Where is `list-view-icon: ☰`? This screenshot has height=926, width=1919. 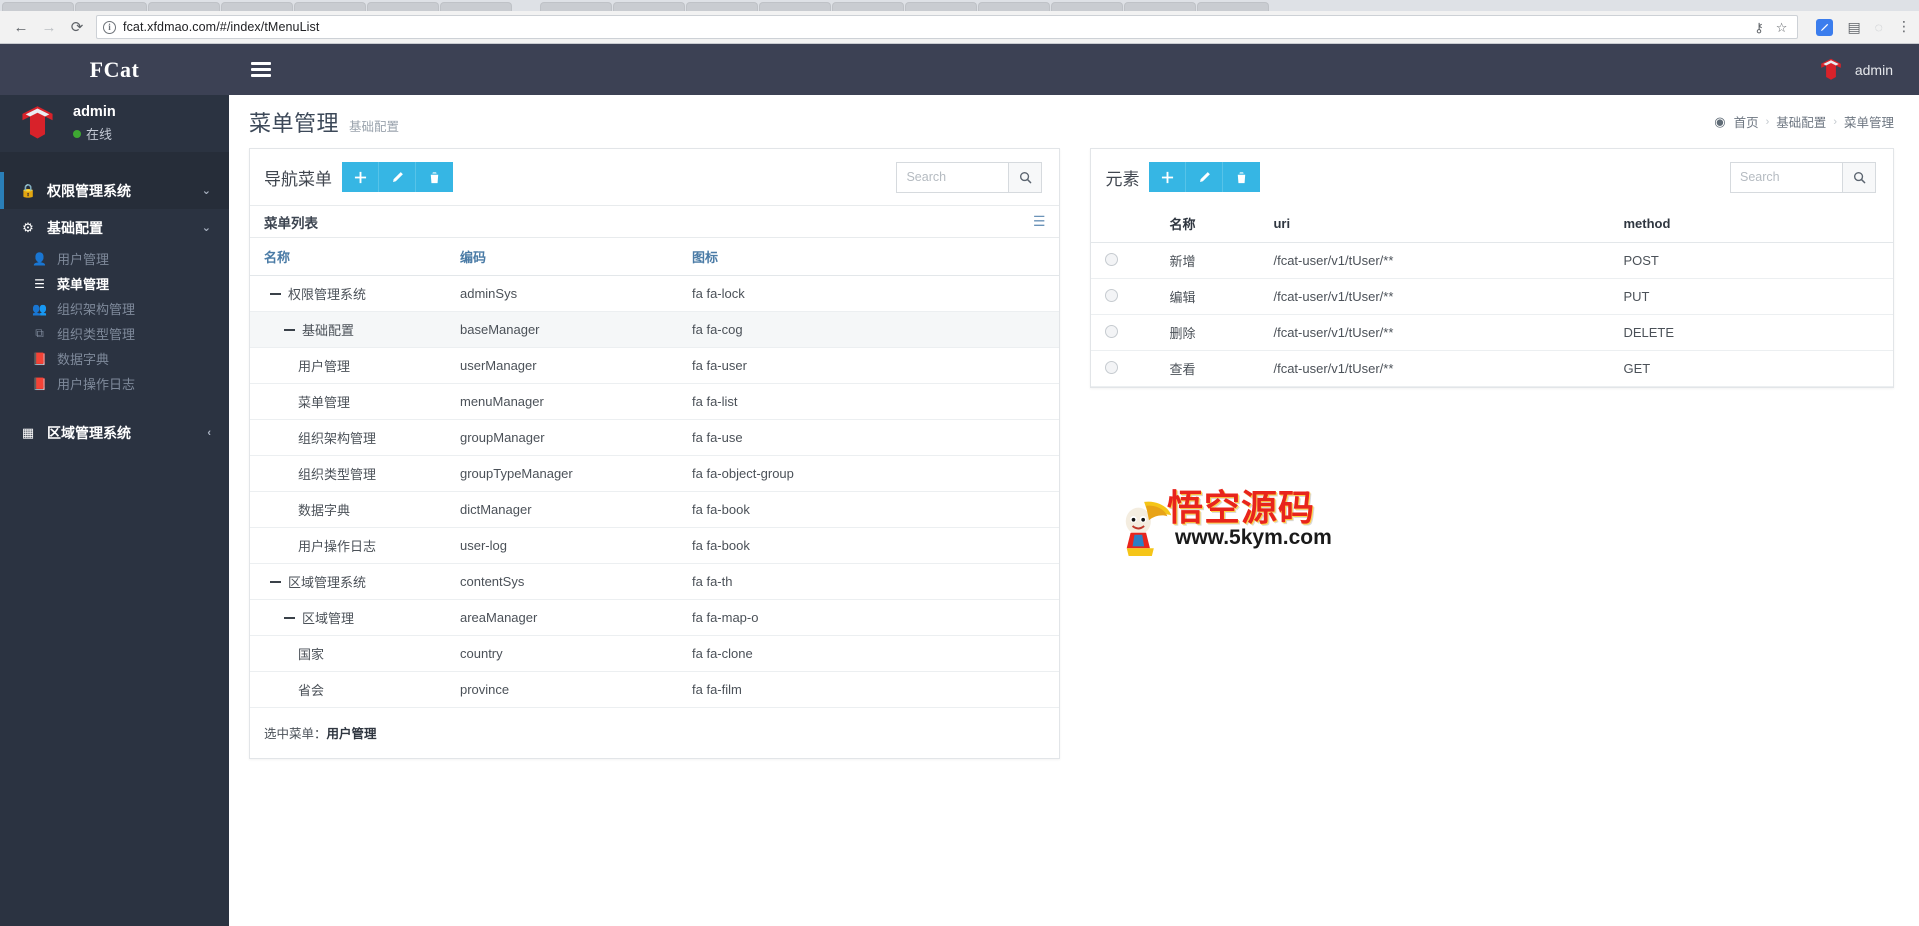
list-view-icon: ☰ is located at coordinates (1039, 221).